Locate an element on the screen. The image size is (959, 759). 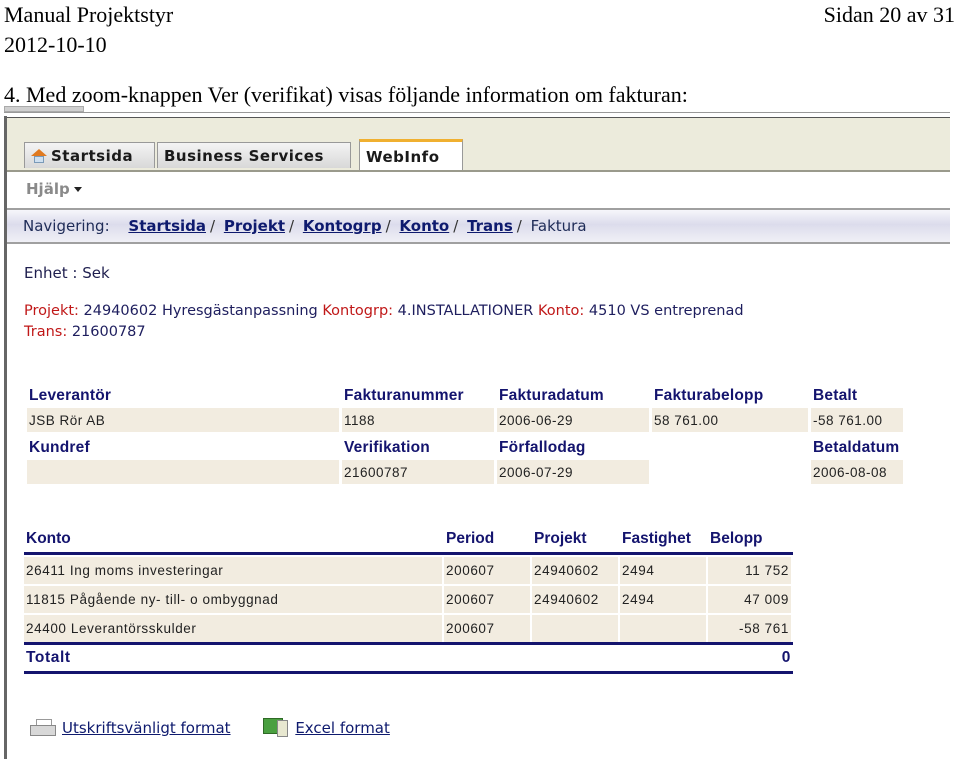
header-konto: Konto is located at coordinates (234, 540).